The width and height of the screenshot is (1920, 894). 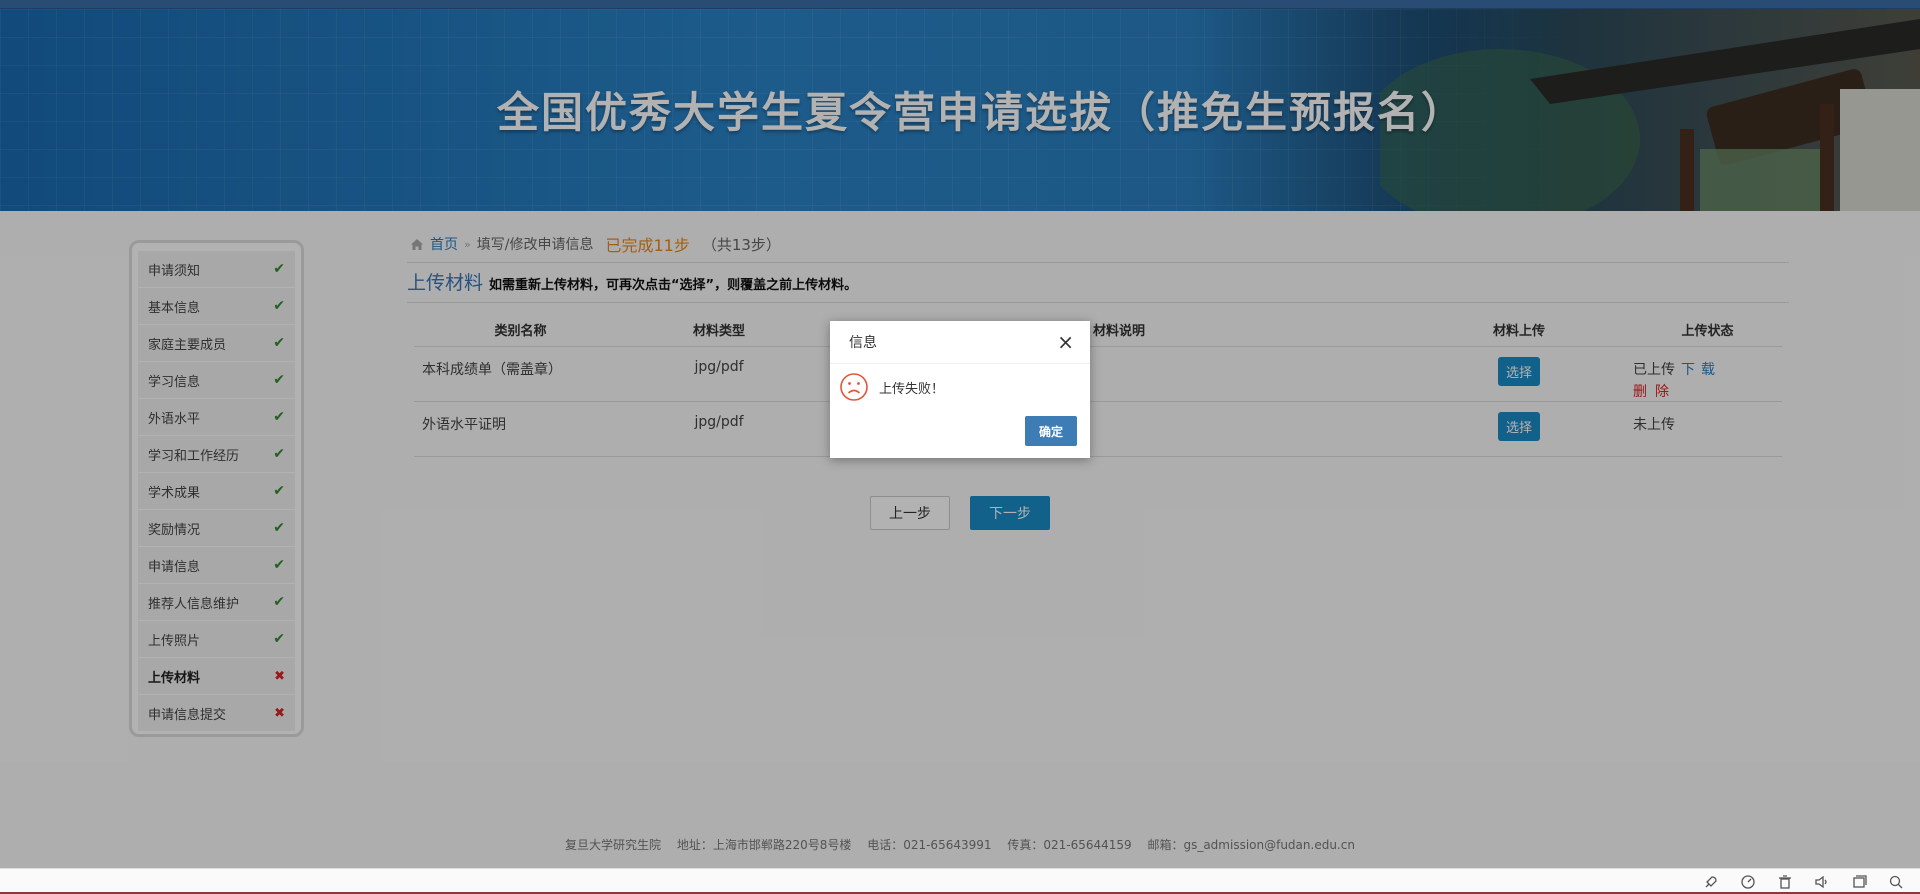 I want to click on tray-icons, so click(x=1803, y=882).